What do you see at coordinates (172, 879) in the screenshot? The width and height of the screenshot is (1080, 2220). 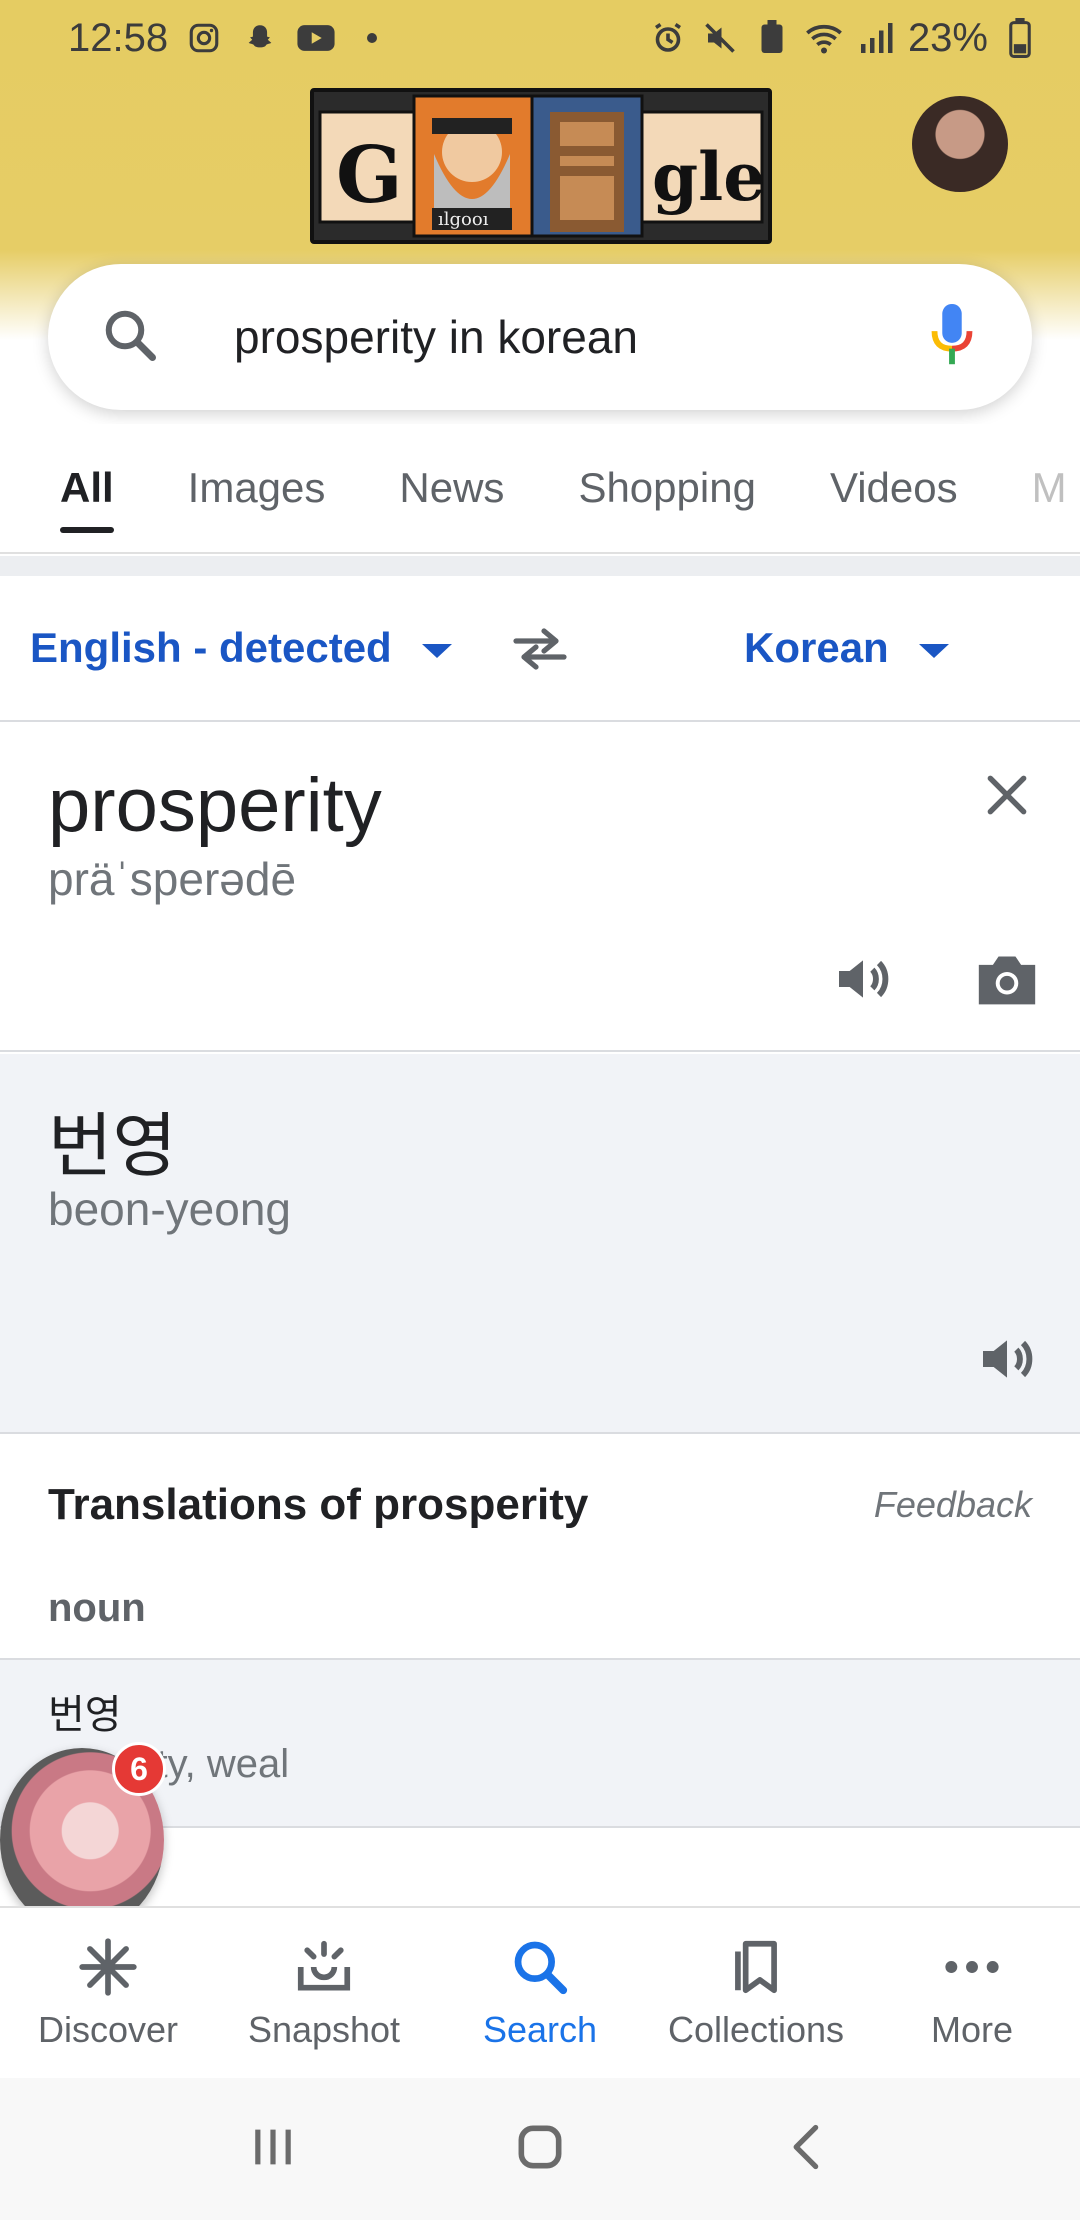 I see `source-phonetic: präˈsperədē` at bounding box center [172, 879].